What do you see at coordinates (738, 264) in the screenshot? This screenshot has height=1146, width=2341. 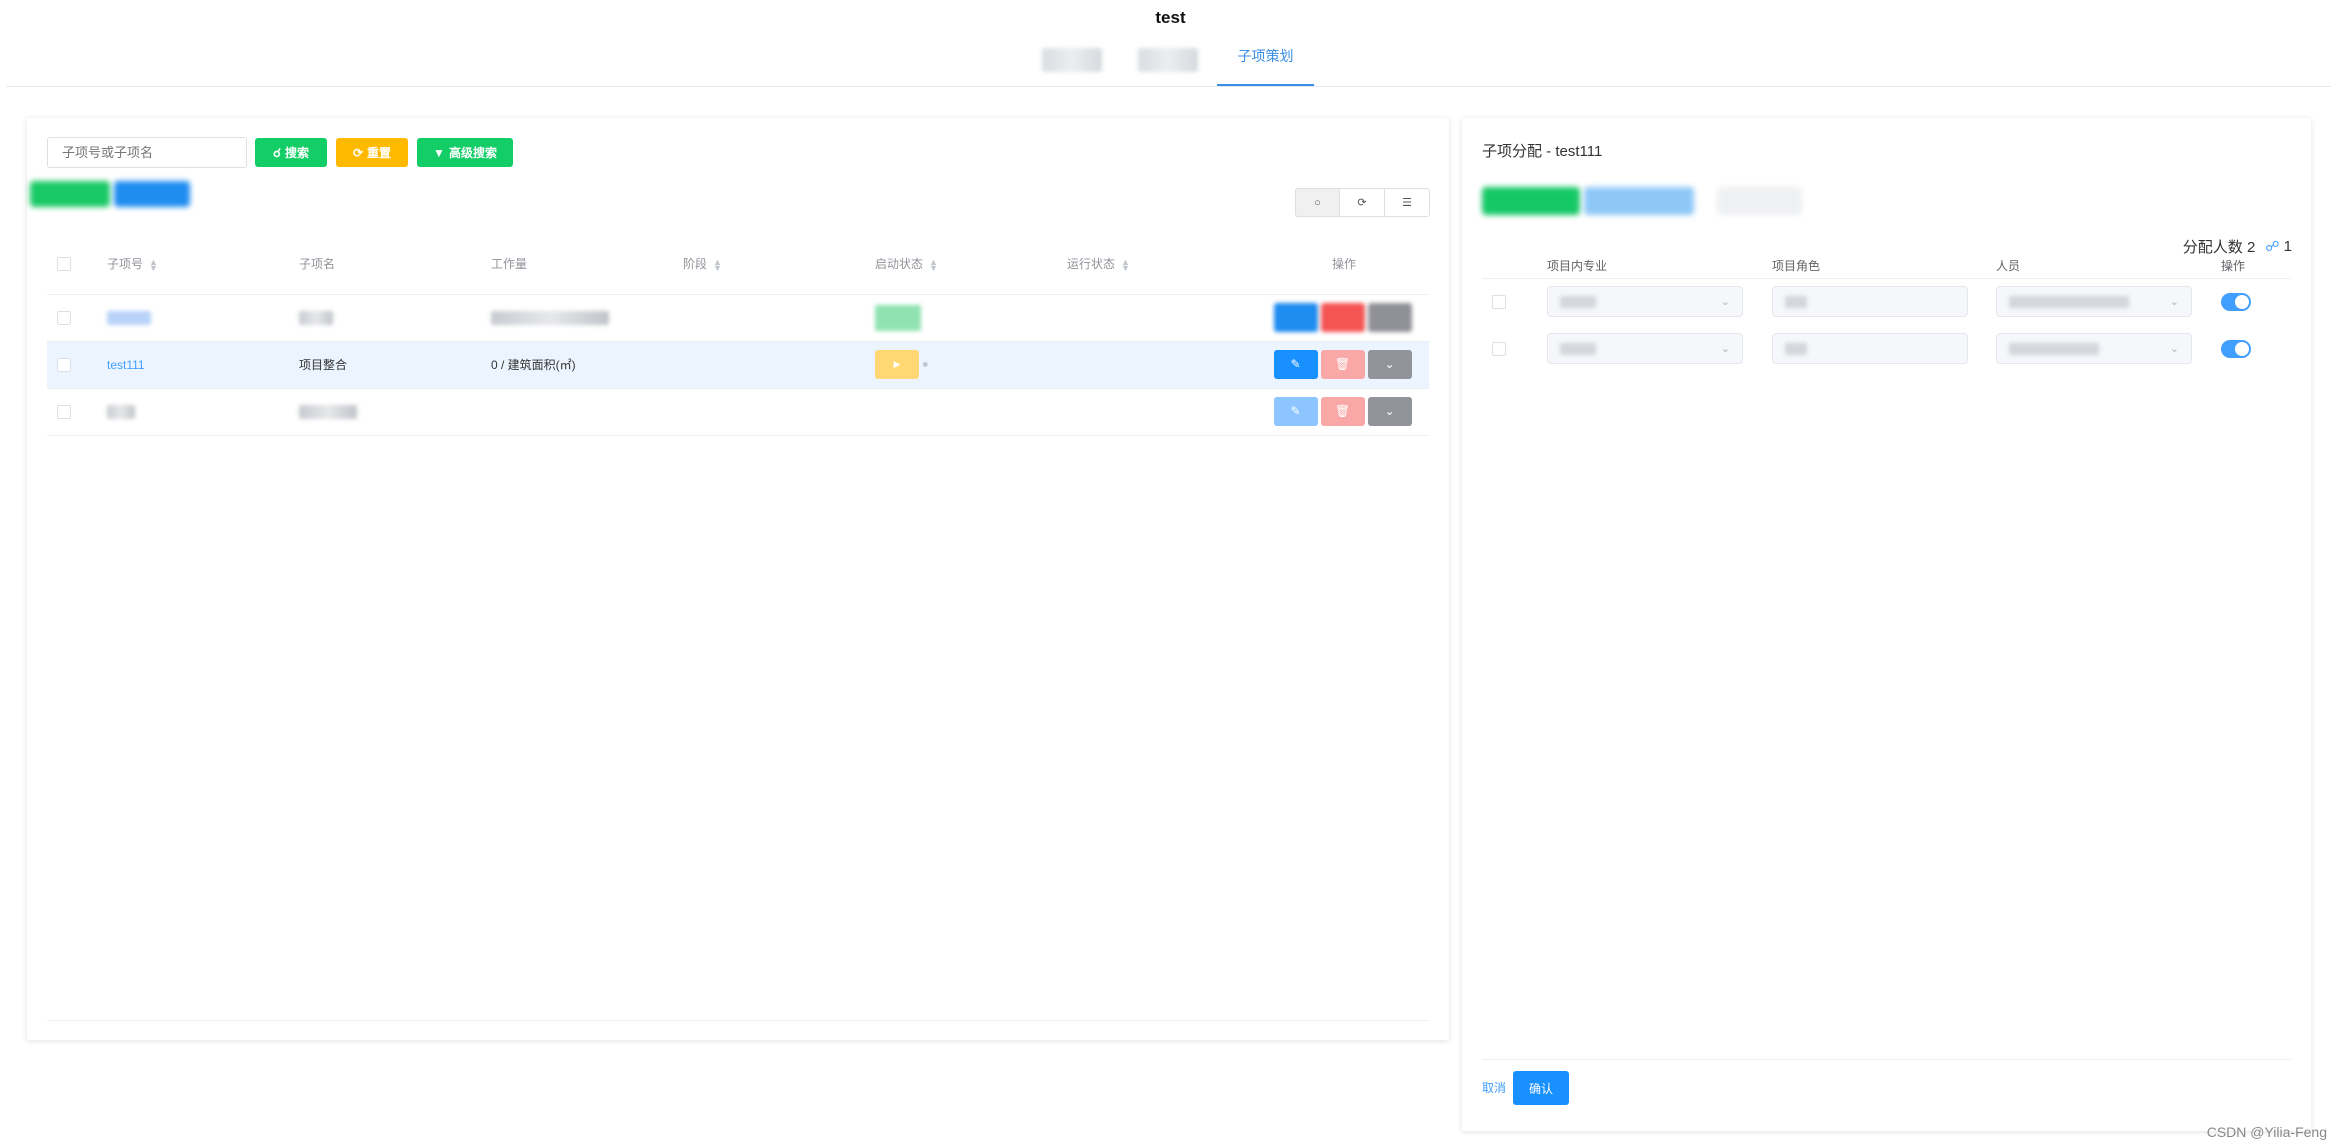 I see `table-header: 子项号 ▲ ▼ 子项名 工作量 阶段 ▲ ▼ 启动状态 ▲ ▼ 运行状态 ▲ ▼ 操作` at bounding box center [738, 264].